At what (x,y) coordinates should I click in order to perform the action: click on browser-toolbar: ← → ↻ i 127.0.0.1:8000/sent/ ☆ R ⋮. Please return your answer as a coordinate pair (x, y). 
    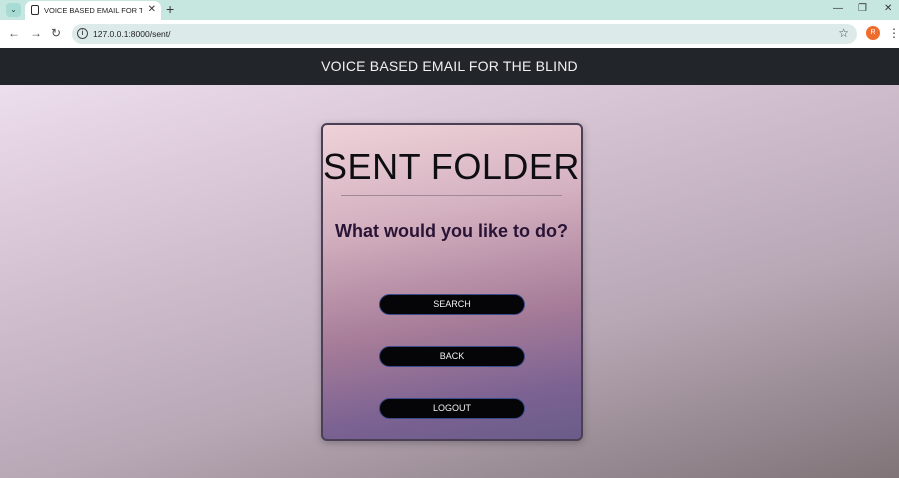
    Looking at the image, I should click on (449, 34).